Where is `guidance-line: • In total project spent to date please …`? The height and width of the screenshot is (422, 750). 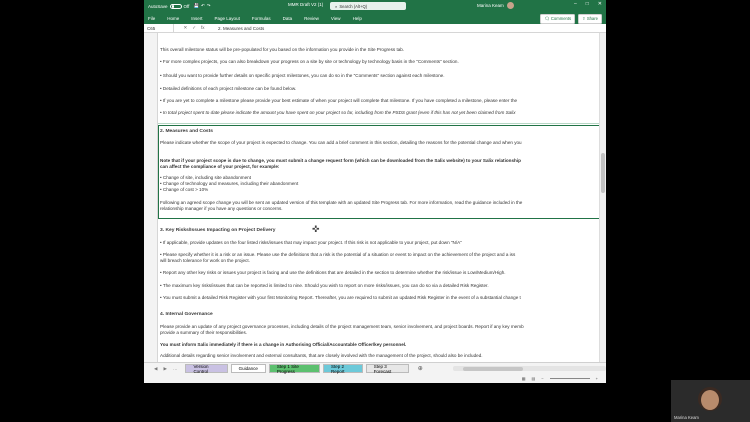 guidance-line: • In total project spent to date please … is located at coordinates (338, 112).